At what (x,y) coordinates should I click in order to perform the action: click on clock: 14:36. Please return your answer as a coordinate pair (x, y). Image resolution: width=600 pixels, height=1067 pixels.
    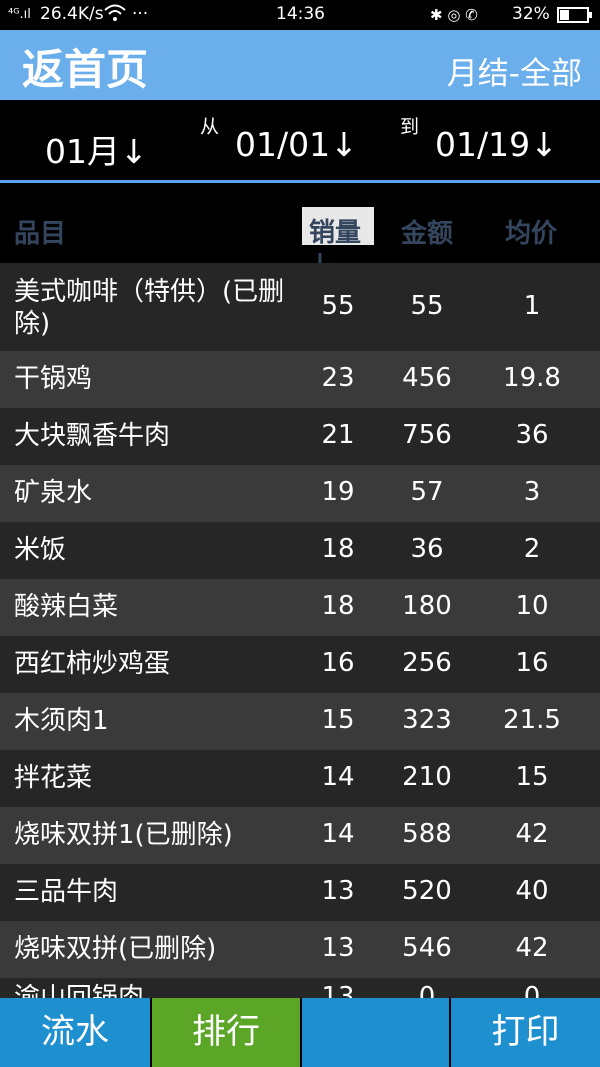
    Looking at the image, I should click on (300, 14).